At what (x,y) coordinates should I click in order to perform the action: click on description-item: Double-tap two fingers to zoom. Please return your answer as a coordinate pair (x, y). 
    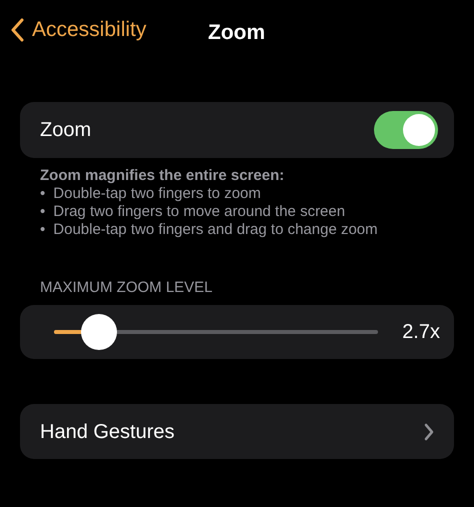
    Looking at the image, I should click on (157, 194).